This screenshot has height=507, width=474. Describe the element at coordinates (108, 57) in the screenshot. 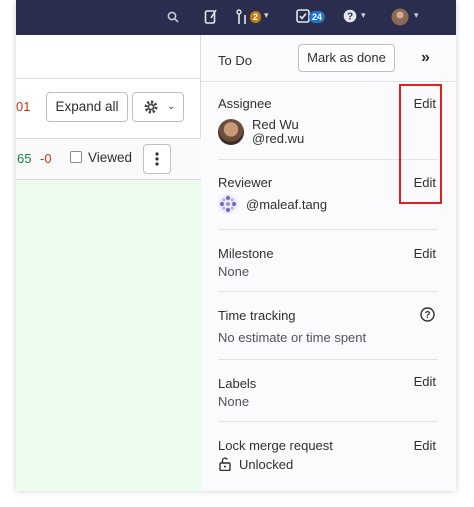

I see `diff-tabs-bar` at that location.